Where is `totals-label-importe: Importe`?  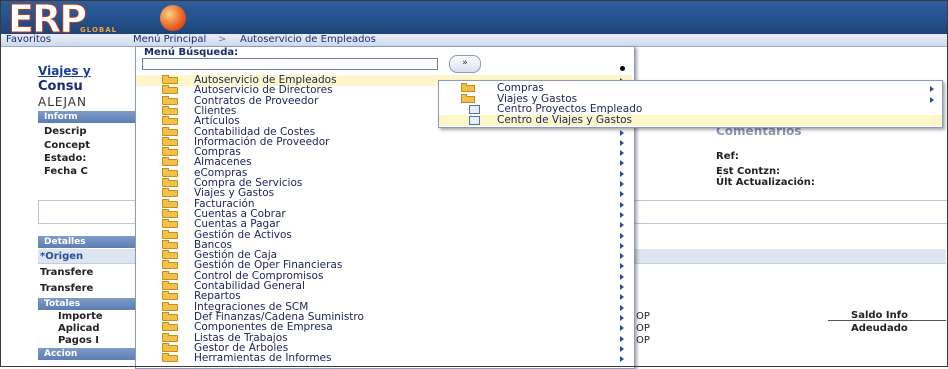
totals-label-importe: Importe is located at coordinates (80, 316).